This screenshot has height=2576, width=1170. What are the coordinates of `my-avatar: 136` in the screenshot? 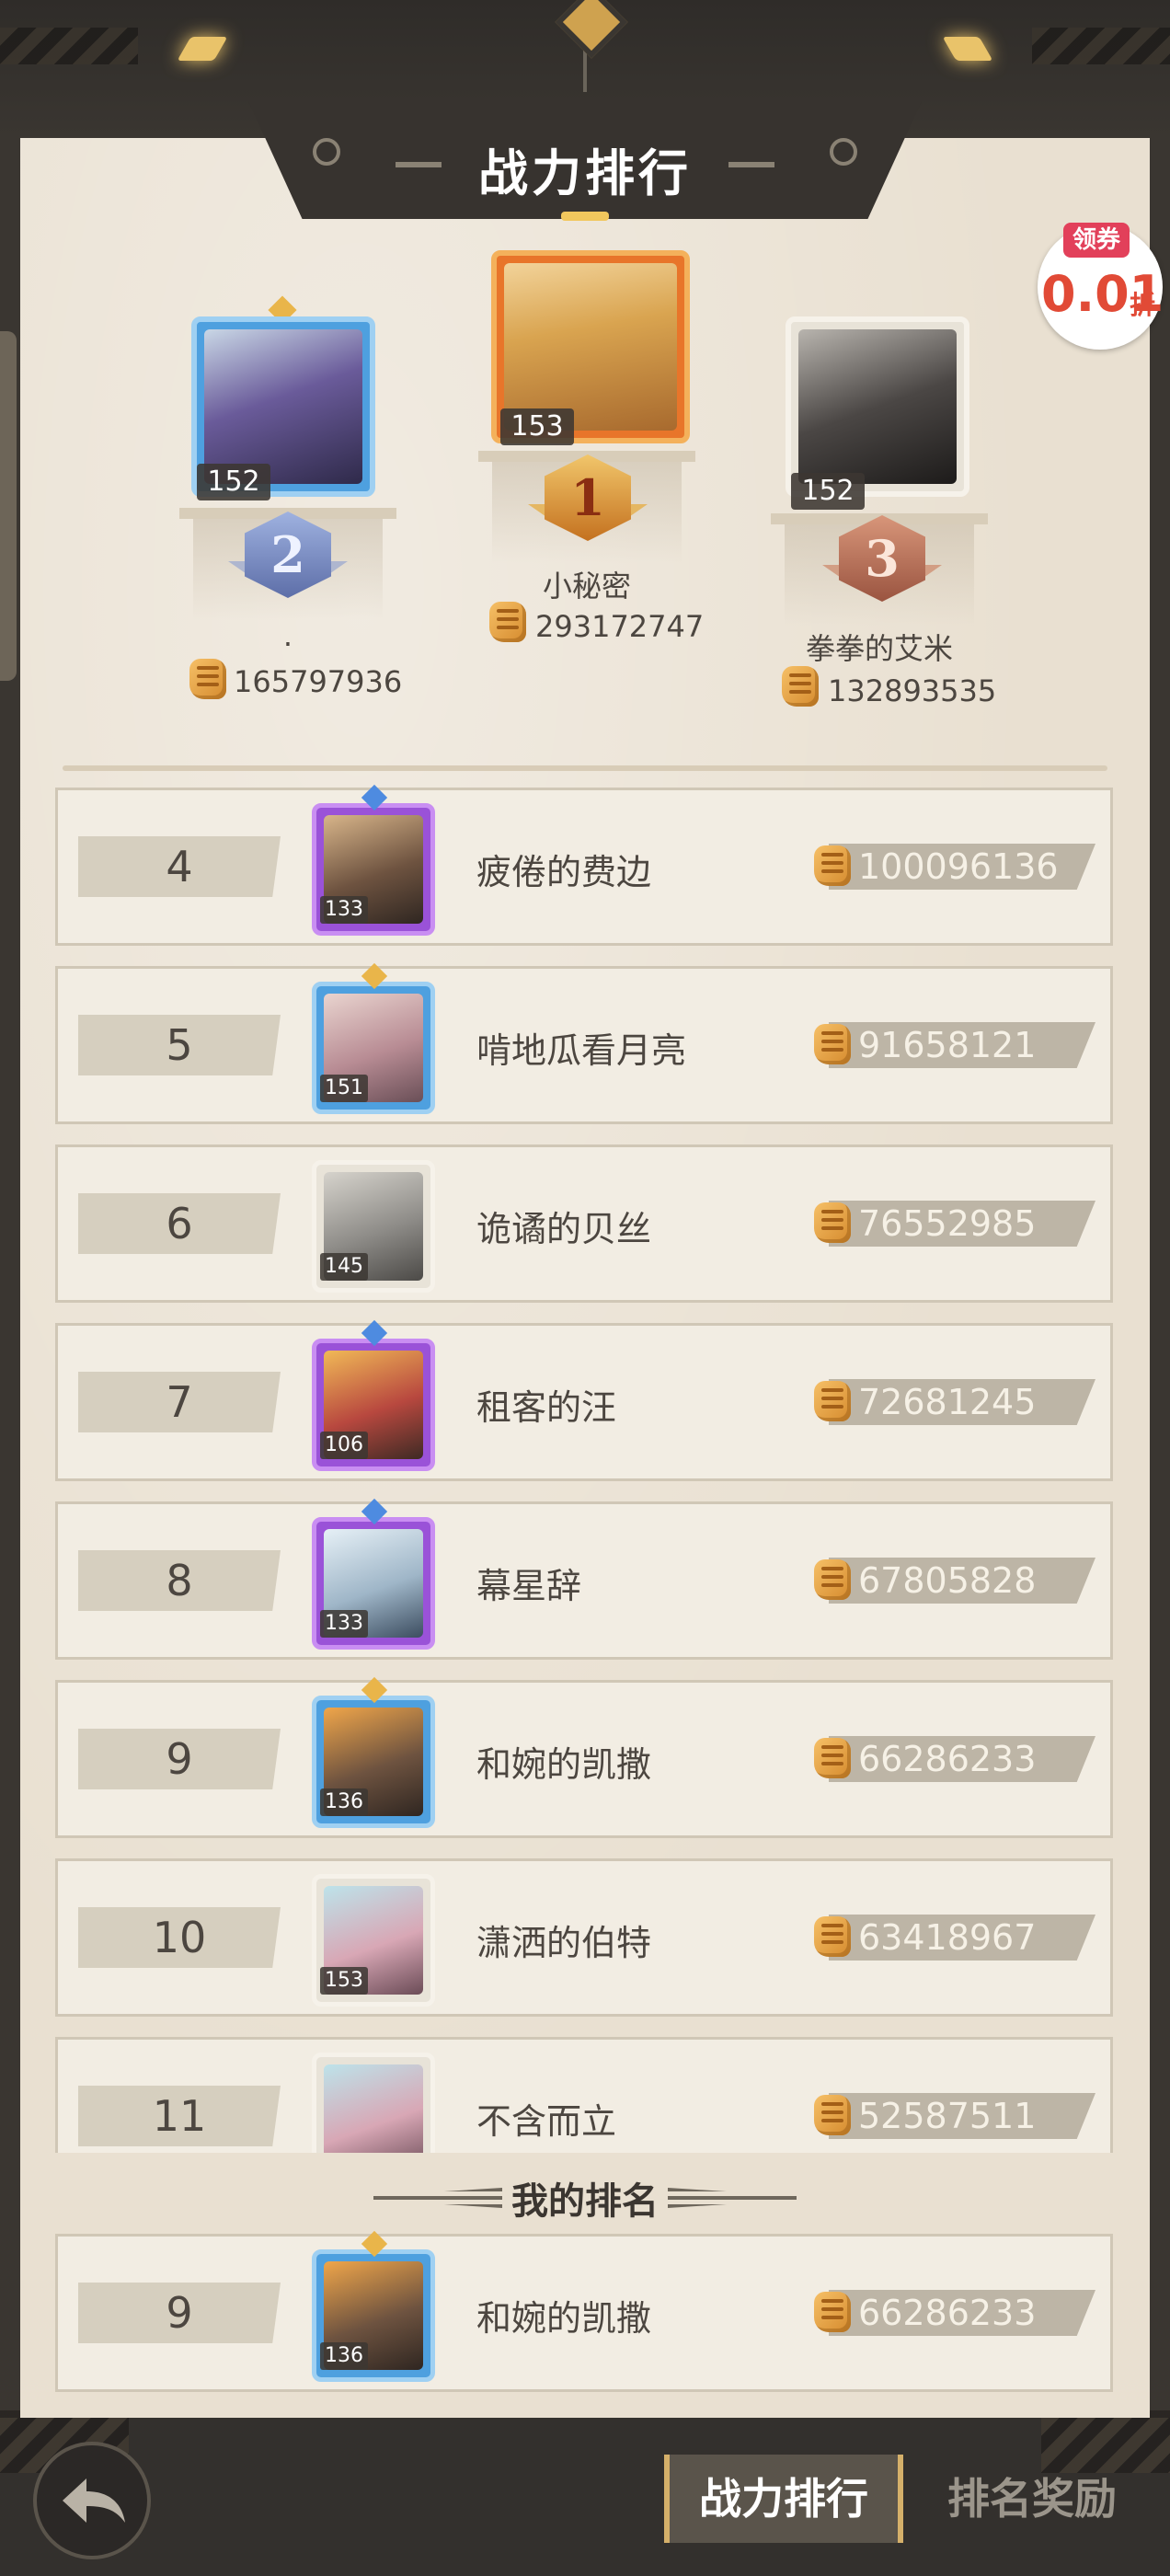 It's located at (373, 2315).